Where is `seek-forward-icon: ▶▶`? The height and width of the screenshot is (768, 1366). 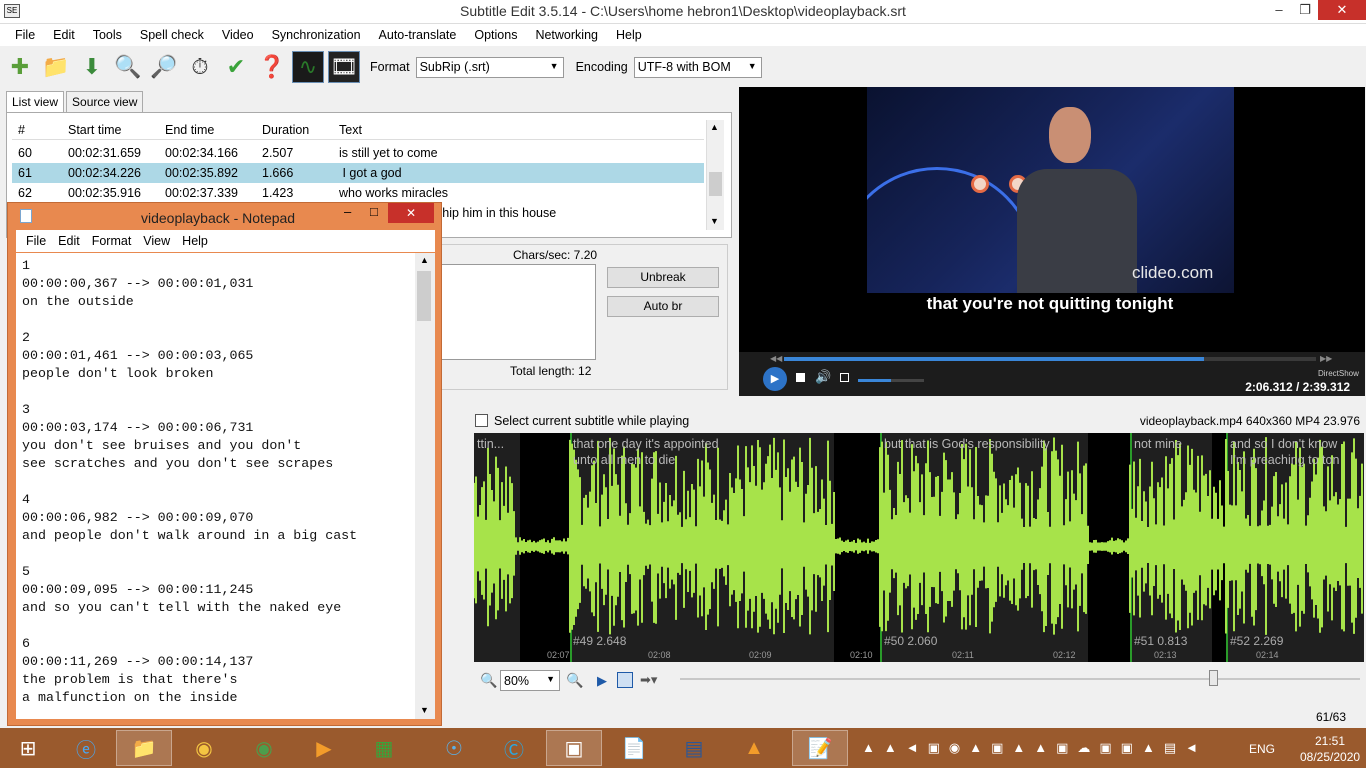 seek-forward-icon: ▶▶ is located at coordinates (1326, 358).